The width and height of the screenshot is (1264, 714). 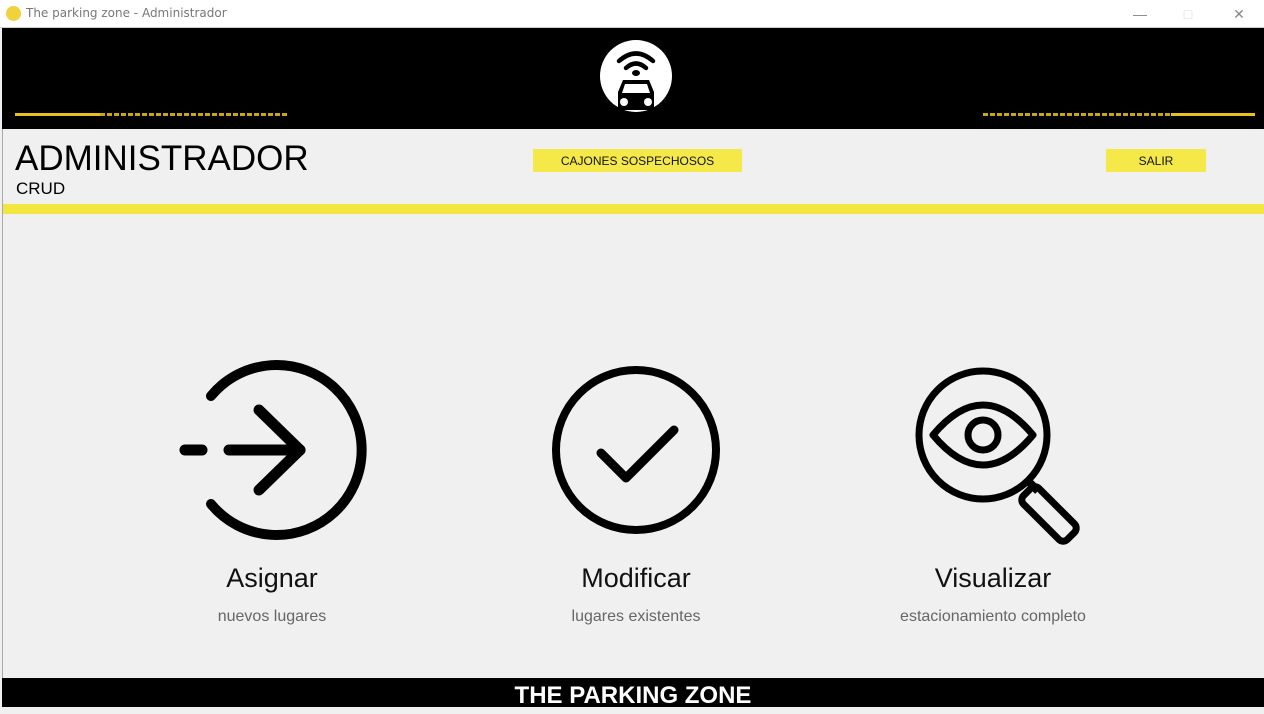 I want to click on right-stripe-dashed, so click(x=1077, y=114).